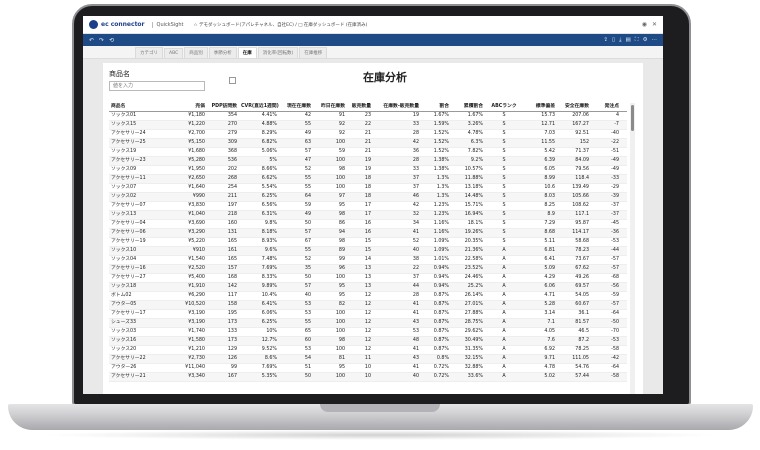 The width and height of the screenshot is (760, 450). Describe the element at coordinates (360, 359) in the screenshot. I see `table-cell: 11` at that location.